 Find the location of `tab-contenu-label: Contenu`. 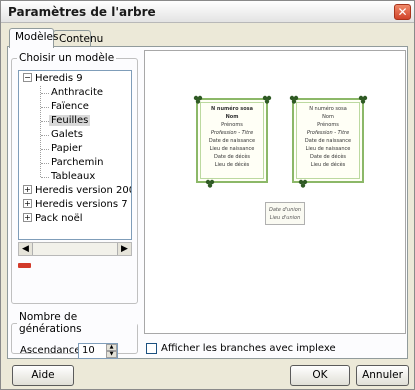

tab-contenu-label: Contenu is located at coordinates (81, 39).